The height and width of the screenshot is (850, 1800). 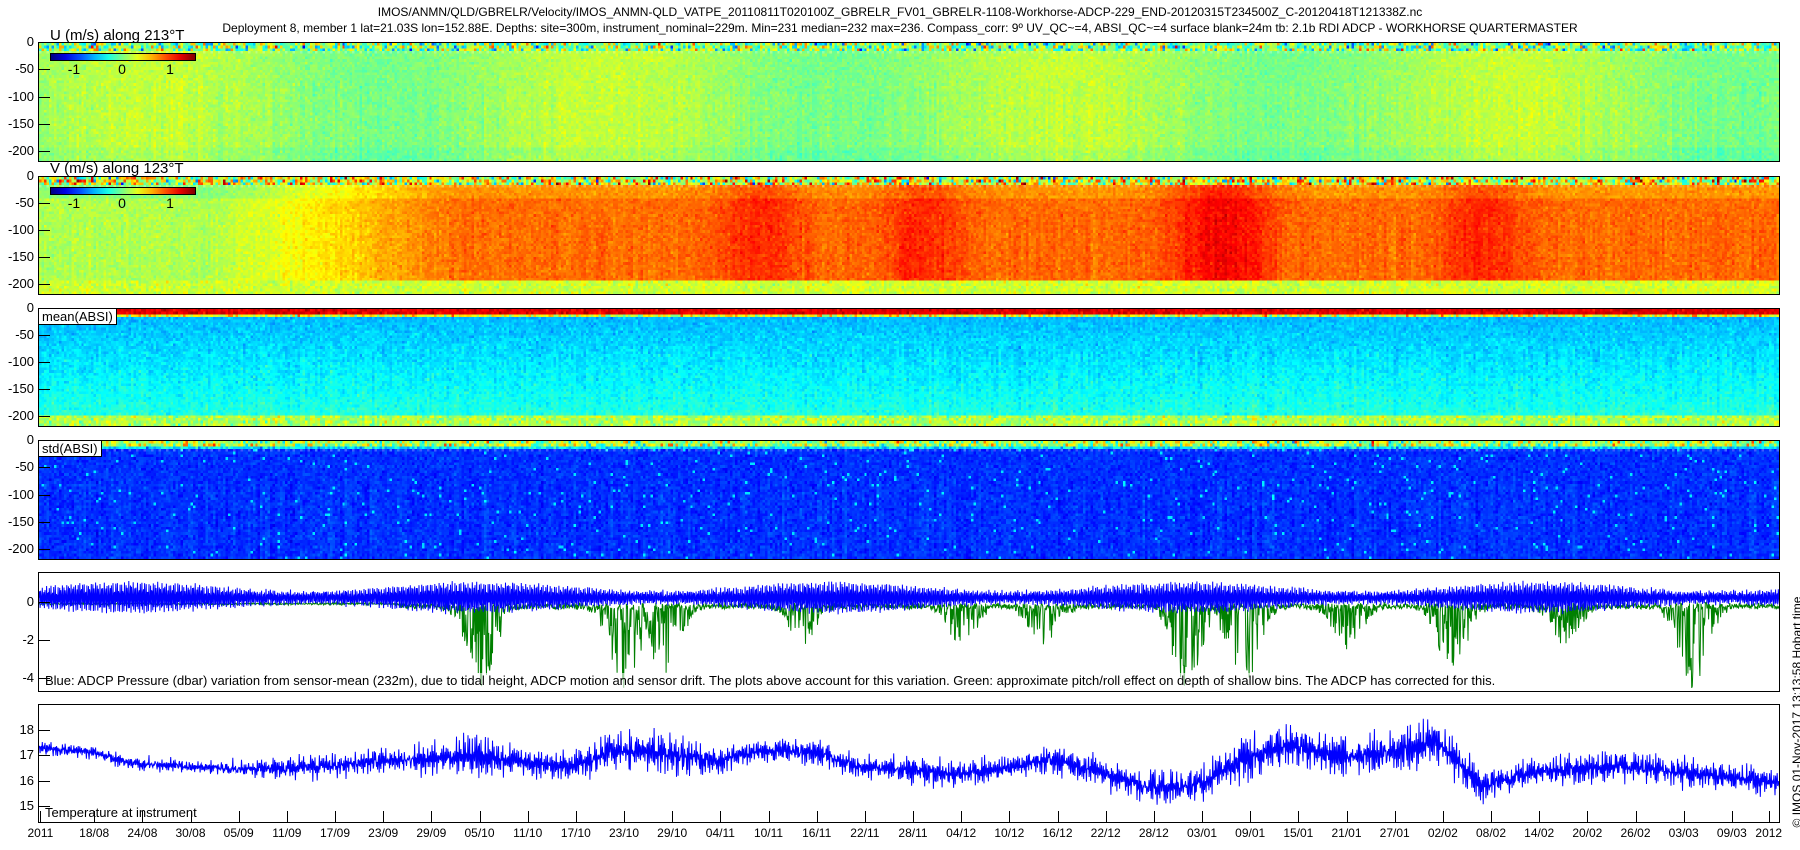 I want to click on std-absi-cells, so click(x=909, y=500).